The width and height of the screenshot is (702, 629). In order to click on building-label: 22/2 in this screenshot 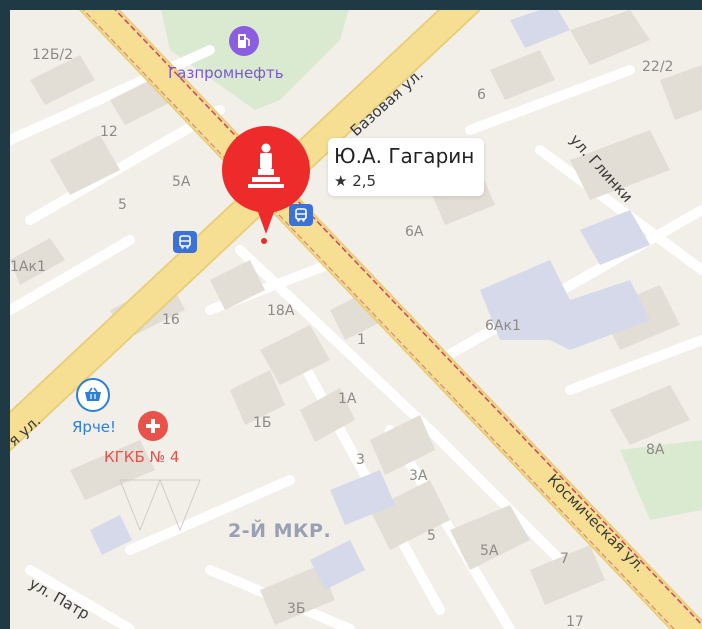, I will do `click(658, 67)`.